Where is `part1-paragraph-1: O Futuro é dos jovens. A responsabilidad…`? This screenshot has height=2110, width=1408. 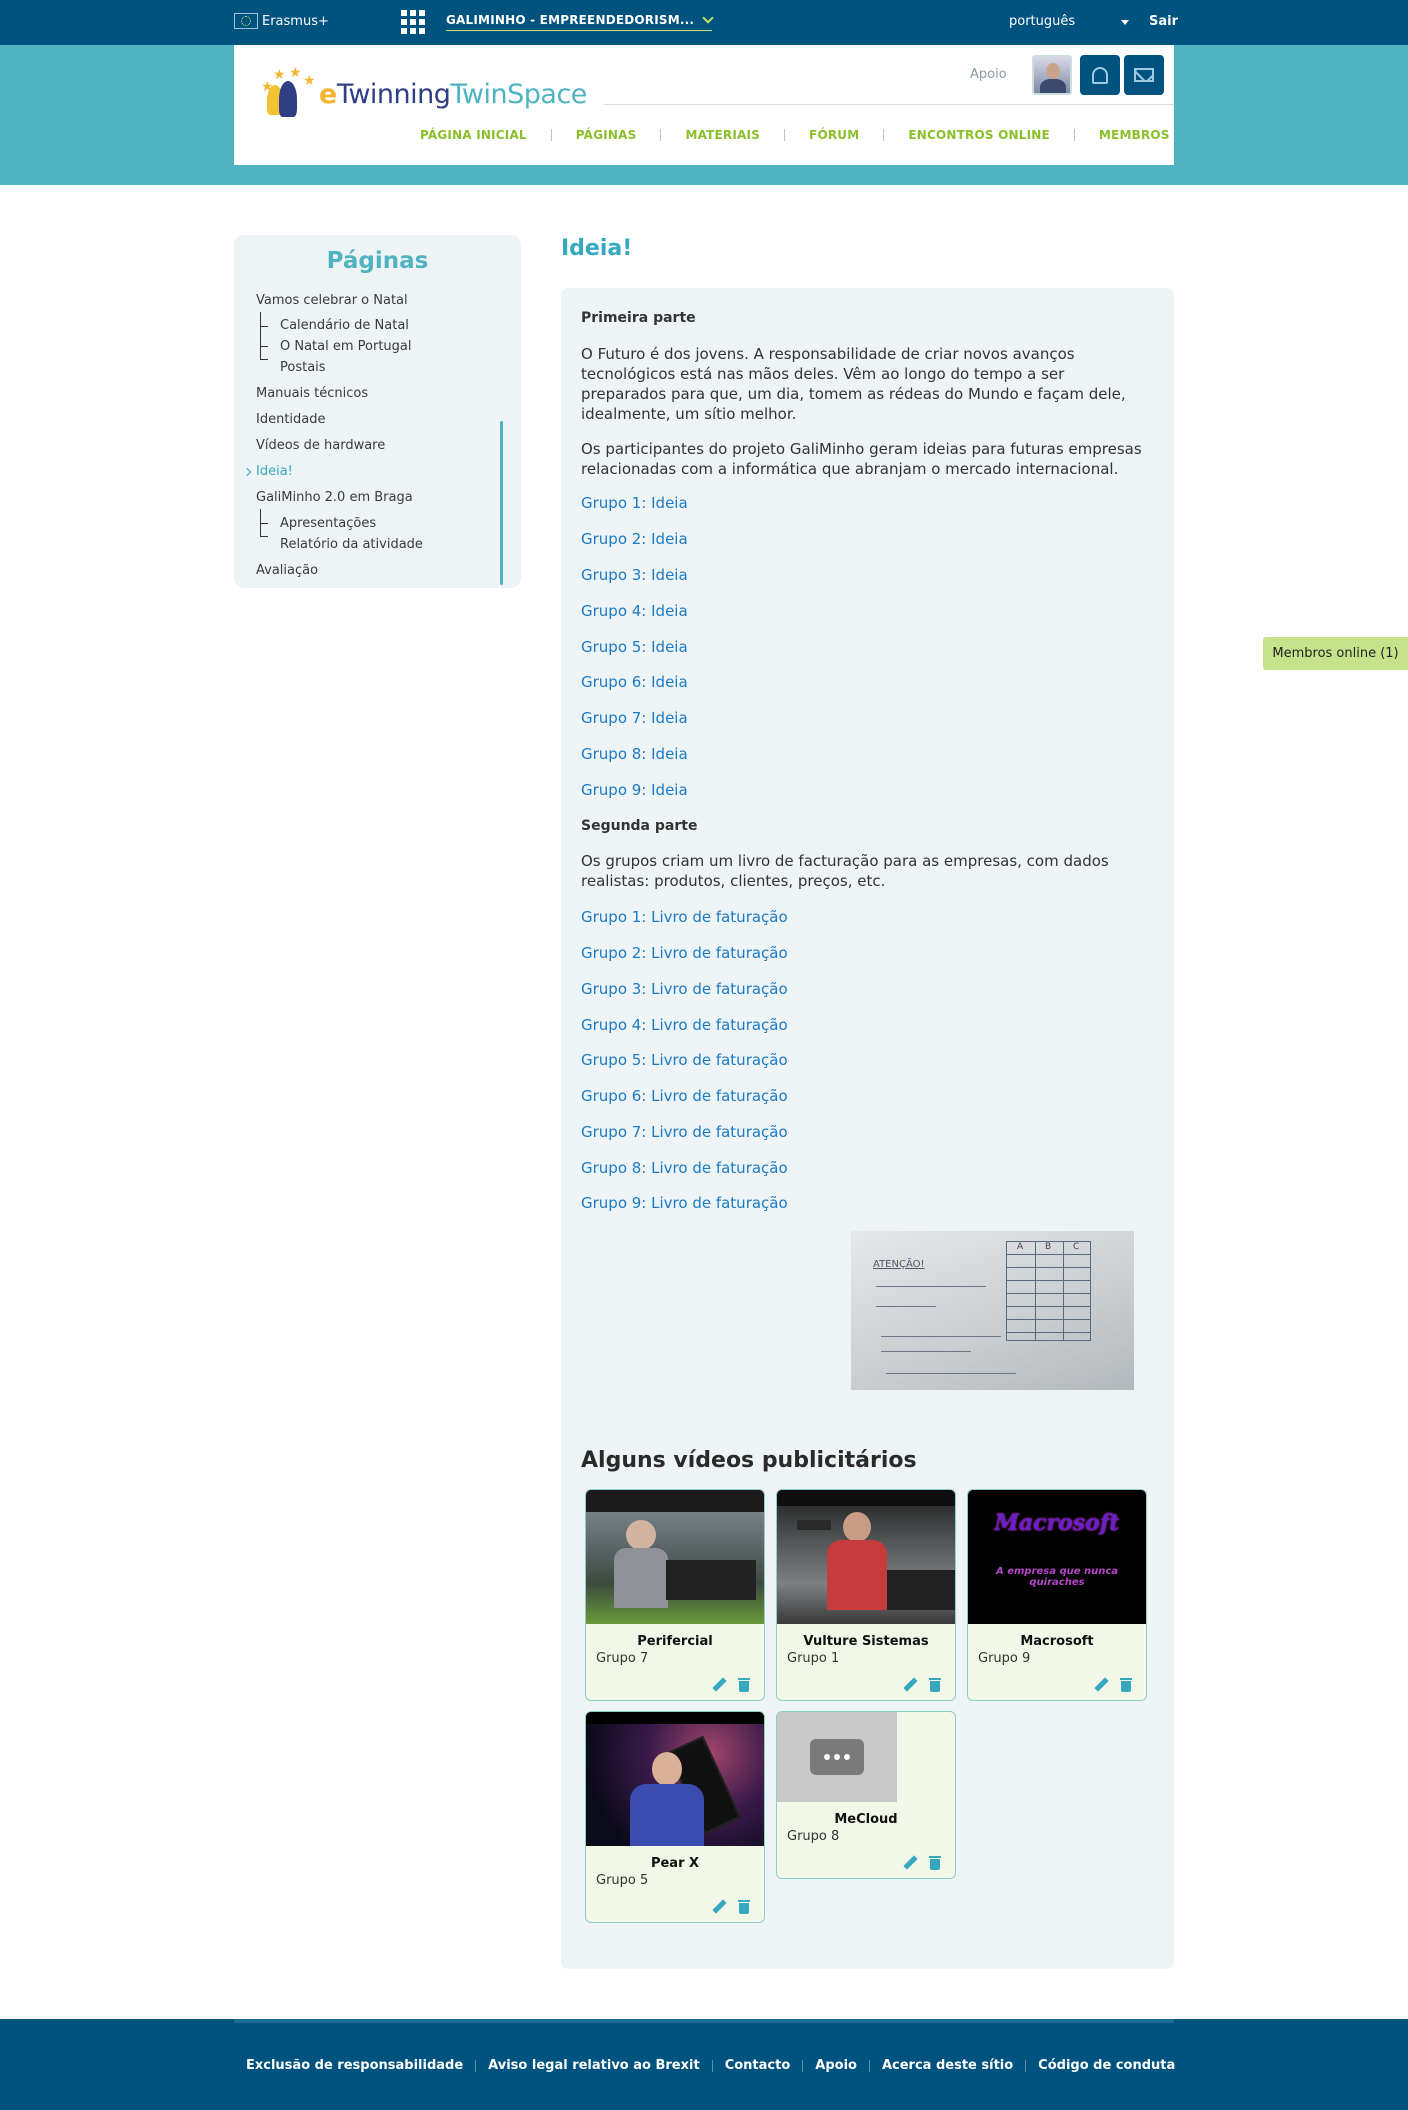
part1-paragraph-1: O Futuro é dos jovens. A responsabilidad… is located at coordinates (853, 384).